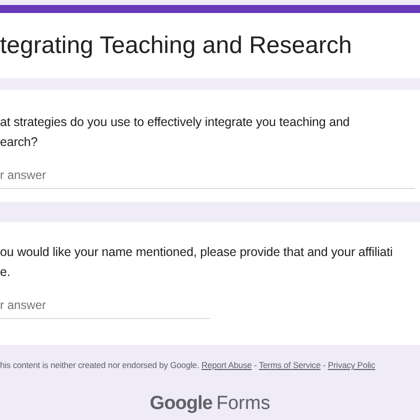  What do you see at coordinates (226, 365) in the screenshot?
I see `footer-link: Report Abuse` at bounding box center [226, 365].